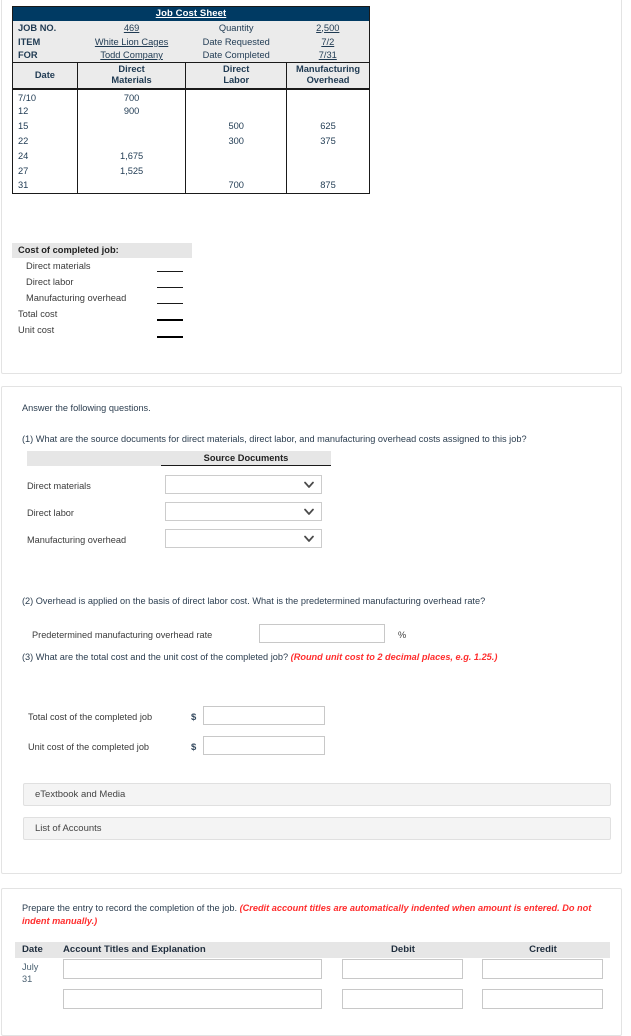 The height and width of the screenshot is (1036, 631). What do you see at coordinates (38, 314) in the screenshot?
I see `cost-line-total-cost-label: Total cost` at bounding box center [38, 314].